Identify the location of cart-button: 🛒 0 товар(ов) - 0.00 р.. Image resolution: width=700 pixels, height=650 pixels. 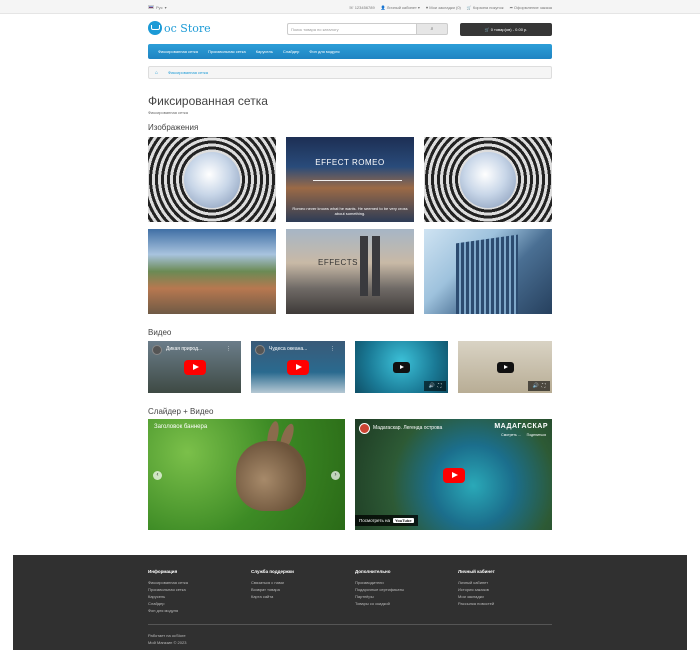
(506, 29).